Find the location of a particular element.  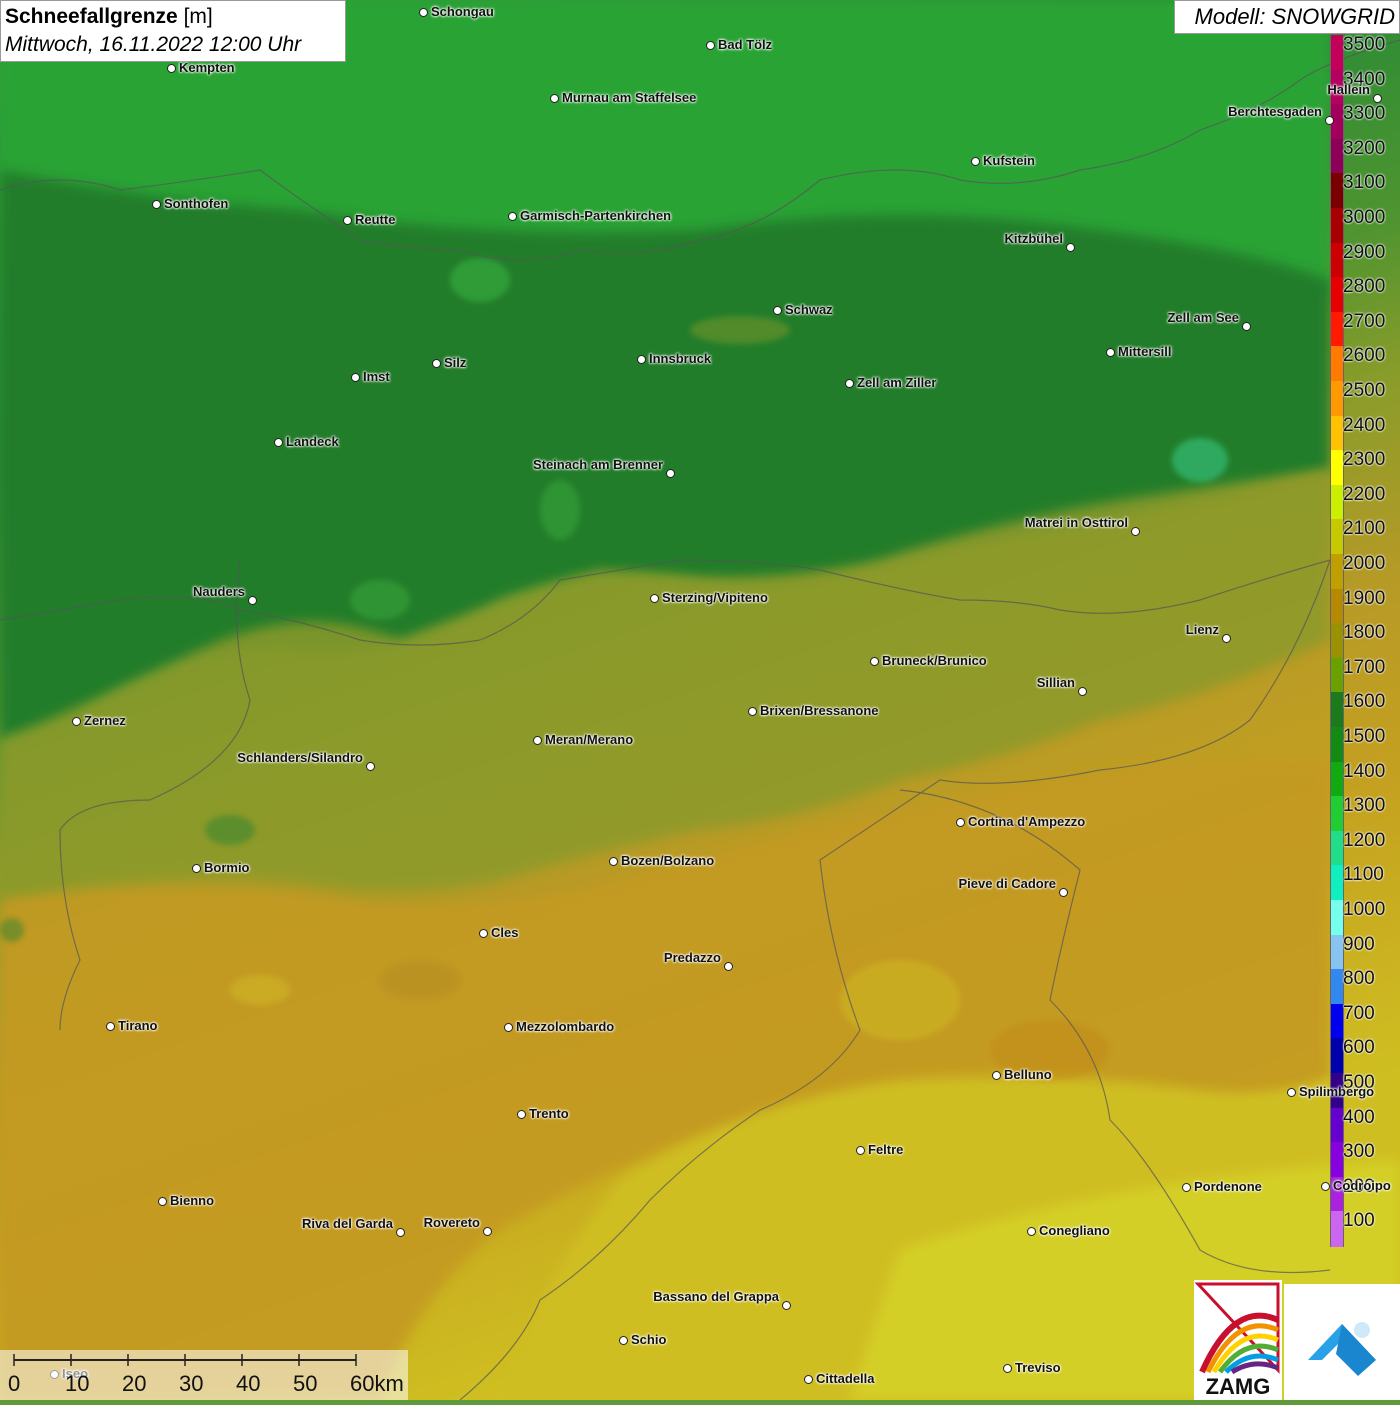

city-marker-feltre is located at coordinates (860, 1150).